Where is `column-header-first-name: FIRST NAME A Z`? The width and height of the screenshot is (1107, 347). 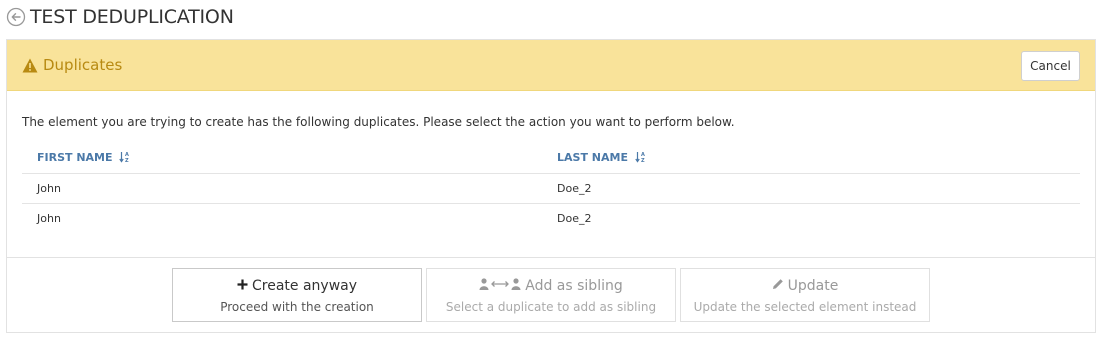
column-header-first-name: FIRST NAME A Z is located at coordinates (282, 158).